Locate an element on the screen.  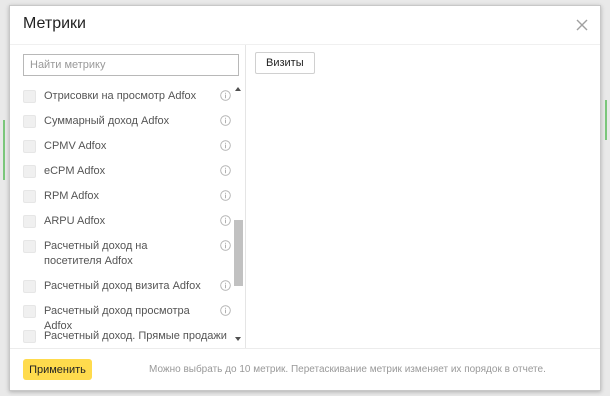
close-icon is located at coordinates (582, 25).